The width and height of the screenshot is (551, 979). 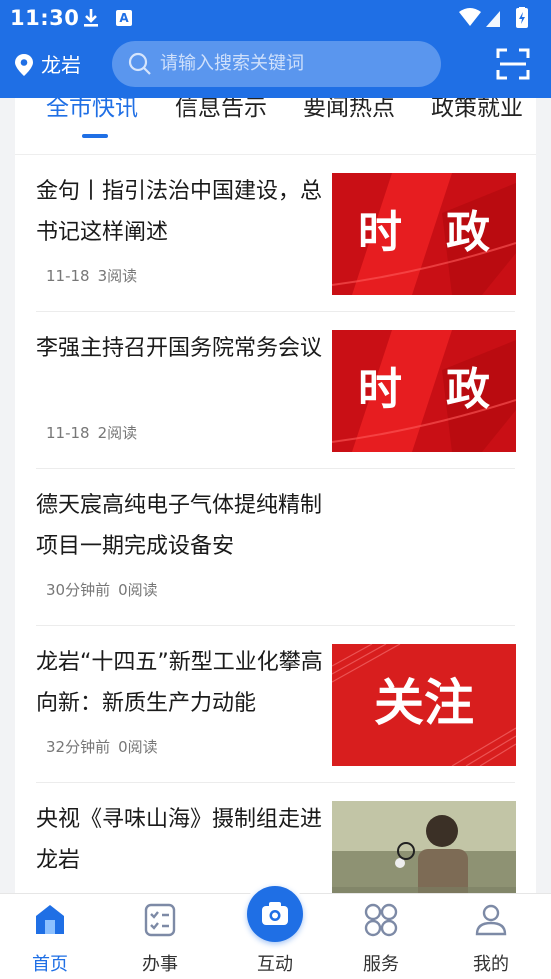 I want to click on nav-label: 互动, so click(x=275, y=964).